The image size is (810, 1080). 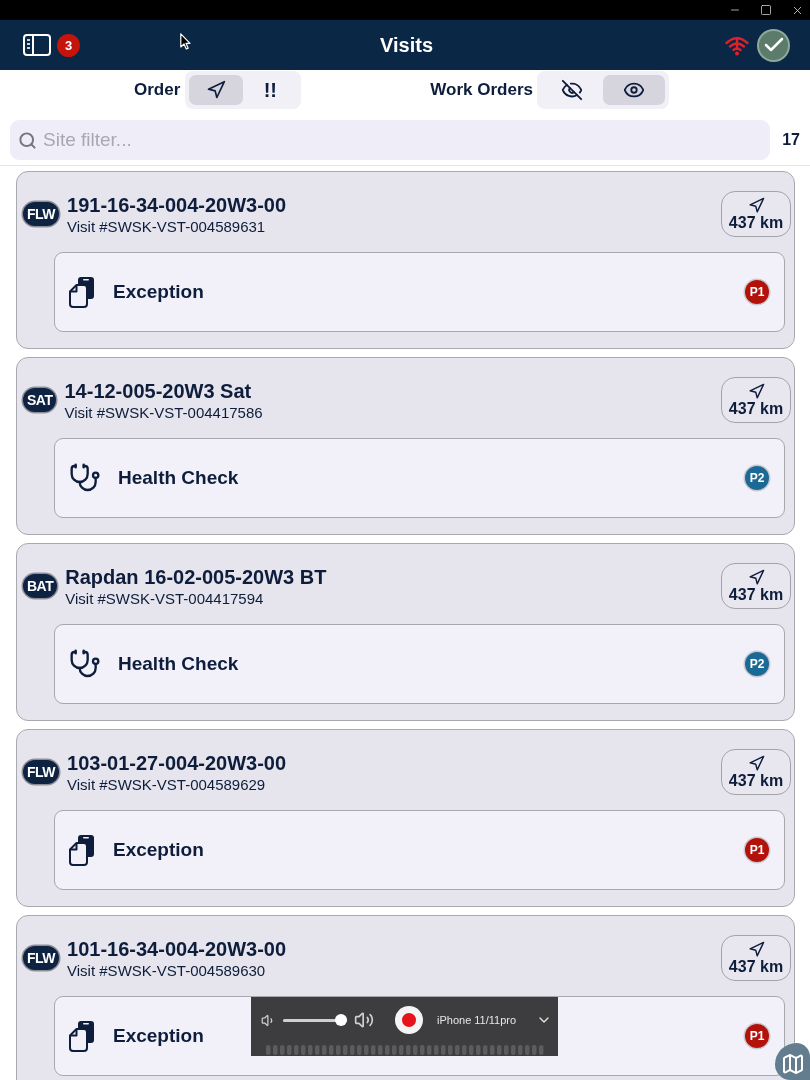 What do you see at coordinates (165, 598) in the screenshot?
I see `visit-number: Visit #SWSK-VST-004417594` at bounding box center [165, 598].